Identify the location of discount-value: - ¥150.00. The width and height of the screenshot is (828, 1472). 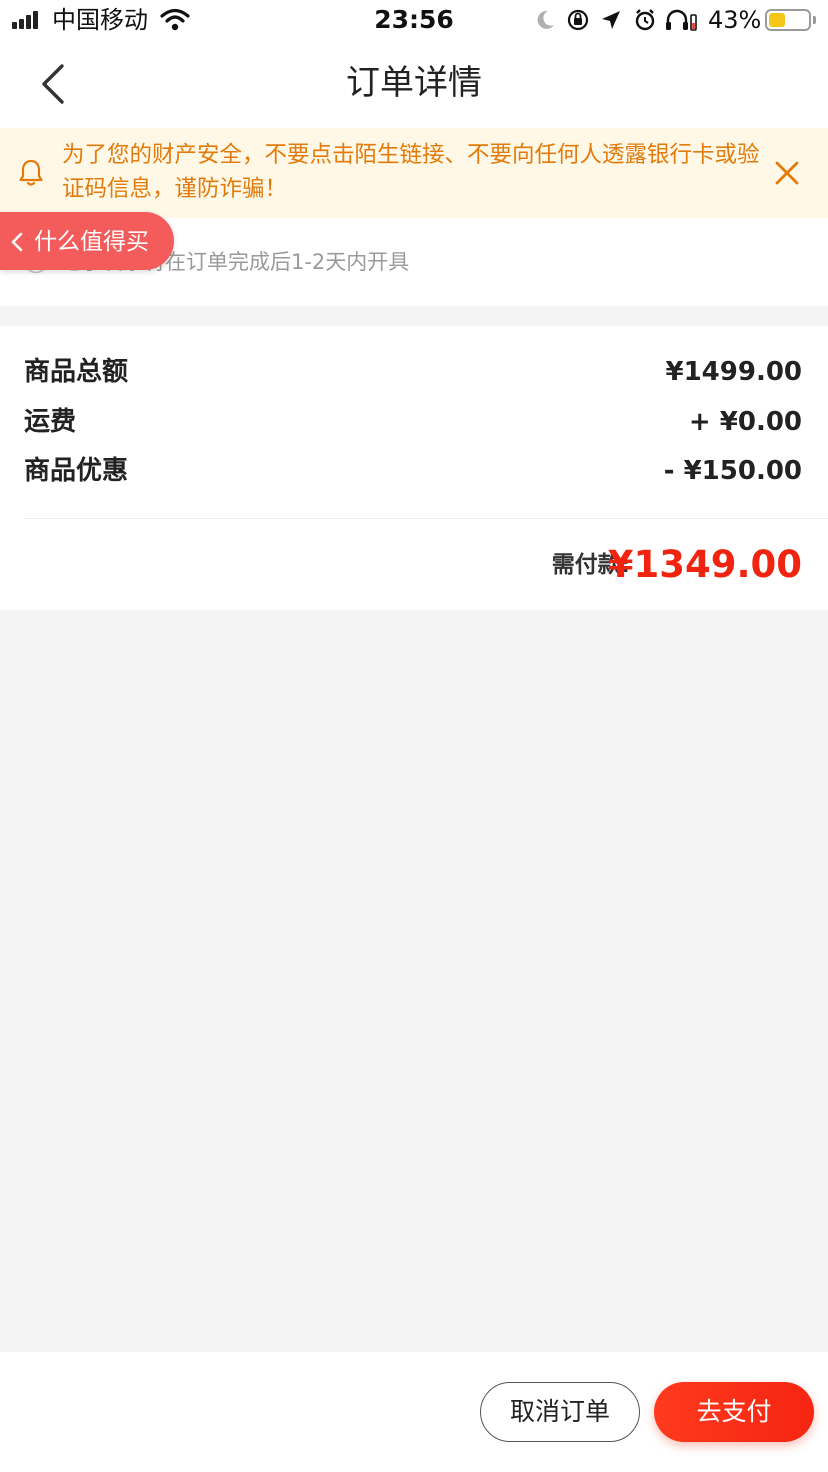
(732, 471).